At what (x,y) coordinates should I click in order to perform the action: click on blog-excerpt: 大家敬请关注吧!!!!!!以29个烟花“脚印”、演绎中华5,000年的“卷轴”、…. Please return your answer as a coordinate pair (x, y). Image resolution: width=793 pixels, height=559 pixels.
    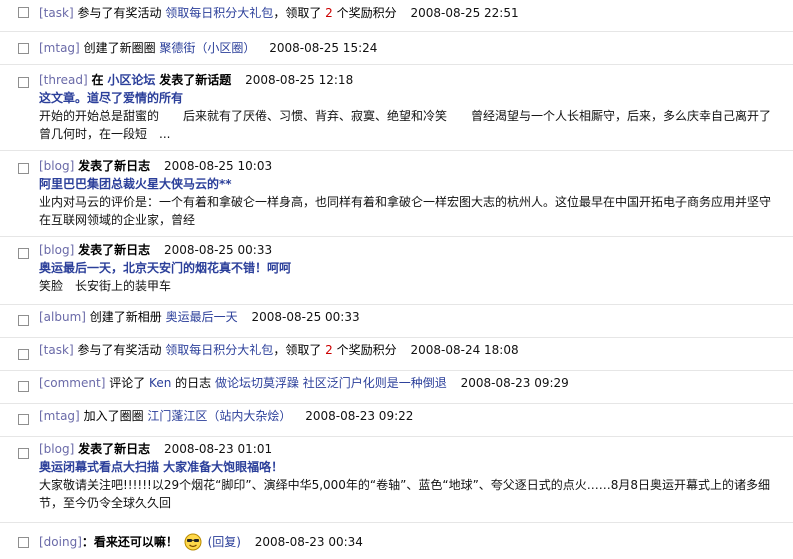
    Looking at the image, I should click on (405, 494).